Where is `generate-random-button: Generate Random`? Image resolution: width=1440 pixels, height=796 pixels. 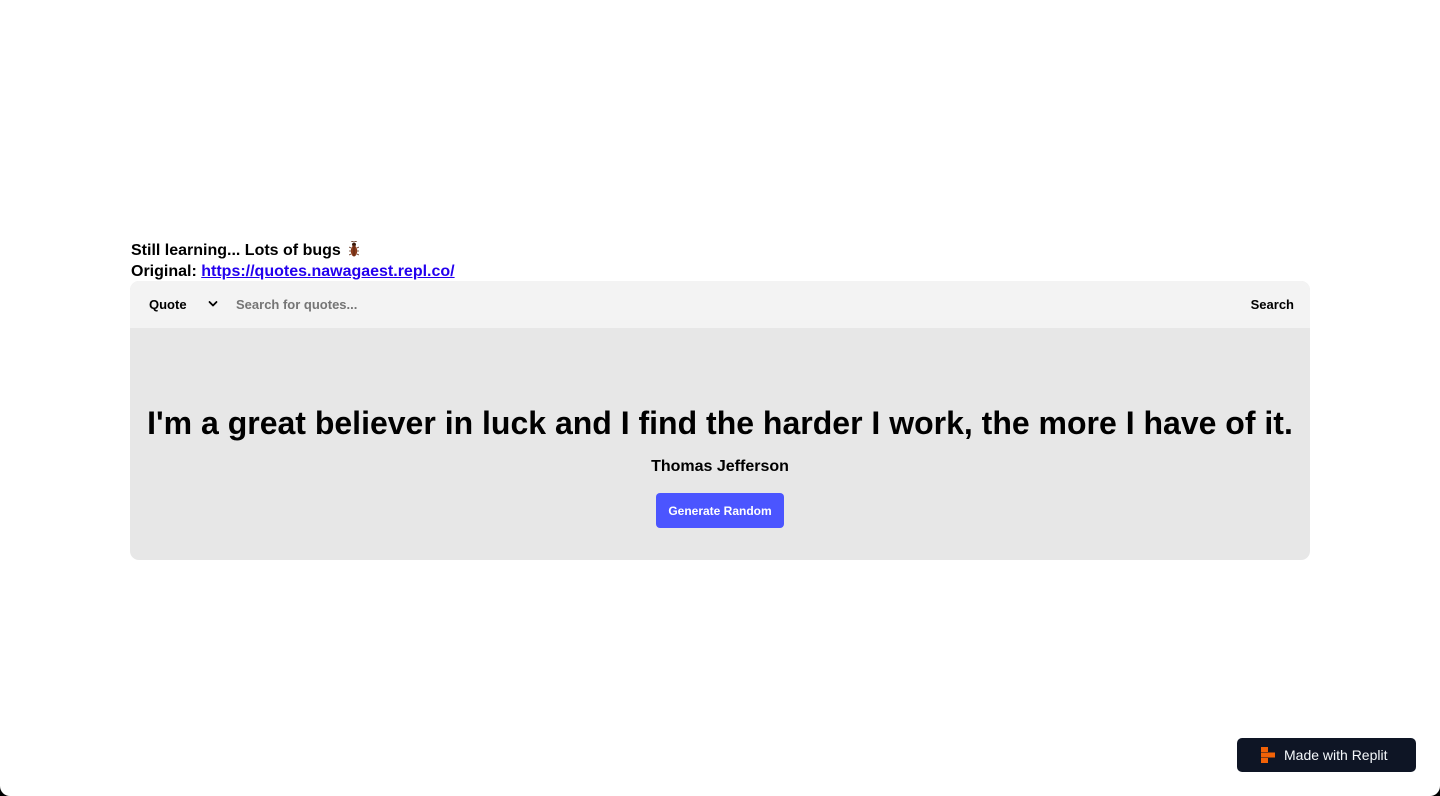 generate-random-button: Generate Random is located at coordinates (720, 510).